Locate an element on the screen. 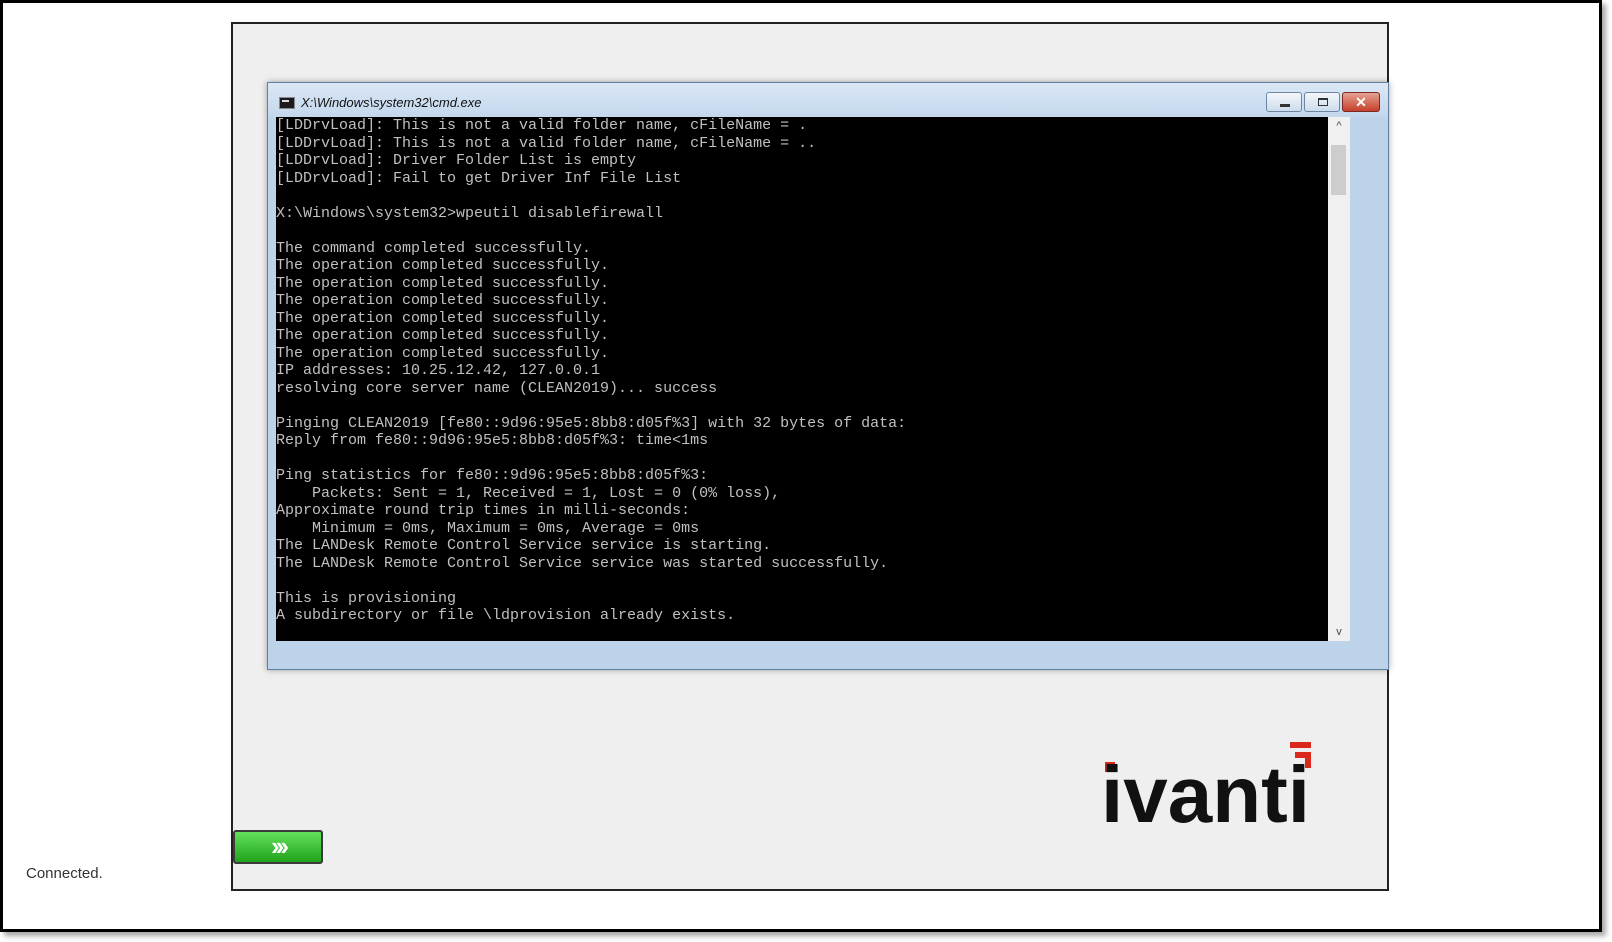 The image size is (1612, 942). ivanti-logo: ivanti is located at coordinates (1206, 786).